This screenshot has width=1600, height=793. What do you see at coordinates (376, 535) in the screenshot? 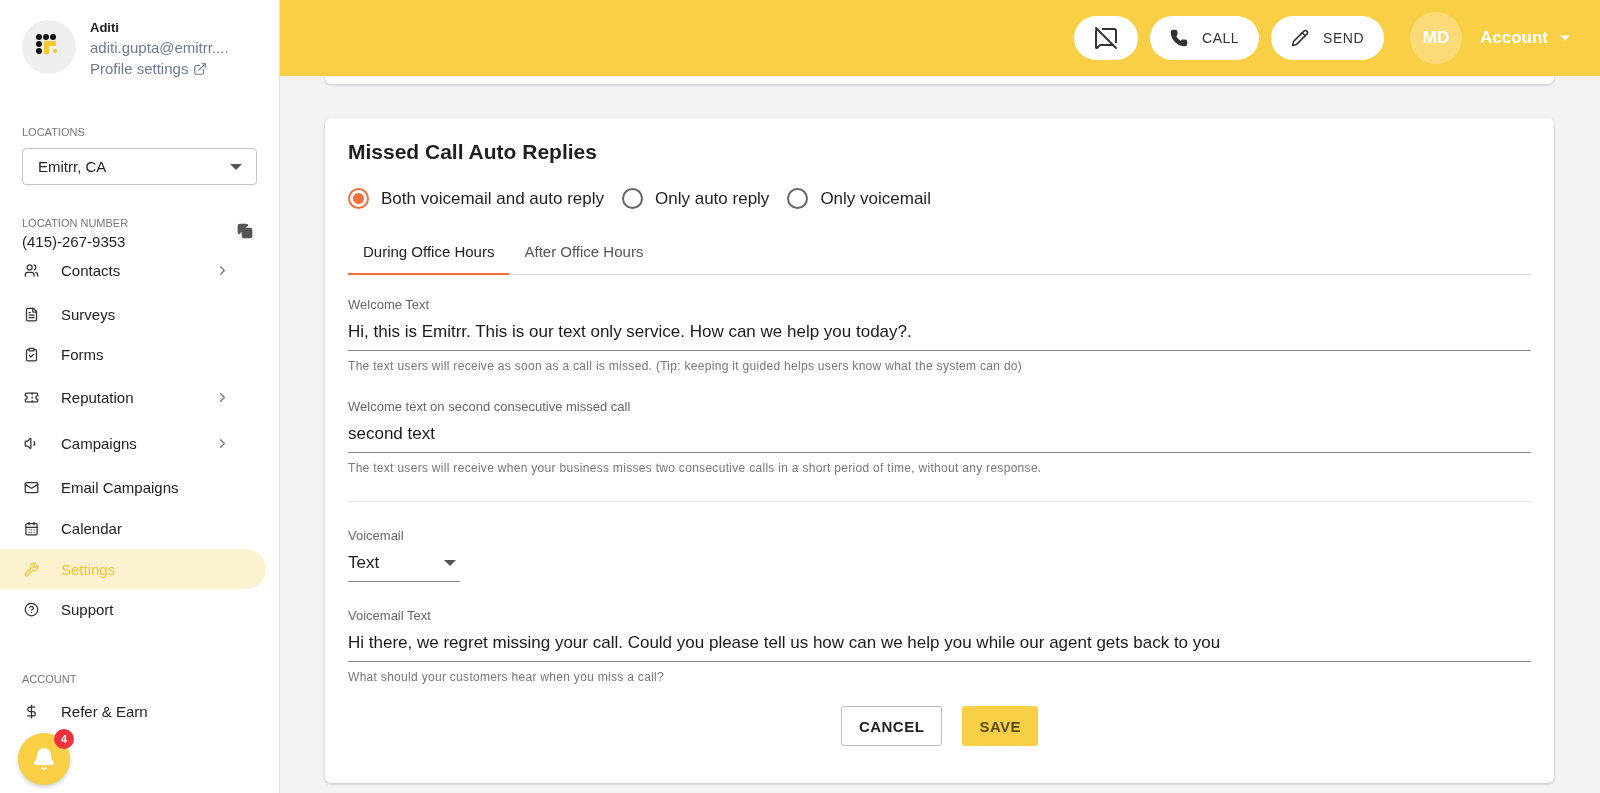
I see `field-label: Voicemail` at bounding box center [376, 535].